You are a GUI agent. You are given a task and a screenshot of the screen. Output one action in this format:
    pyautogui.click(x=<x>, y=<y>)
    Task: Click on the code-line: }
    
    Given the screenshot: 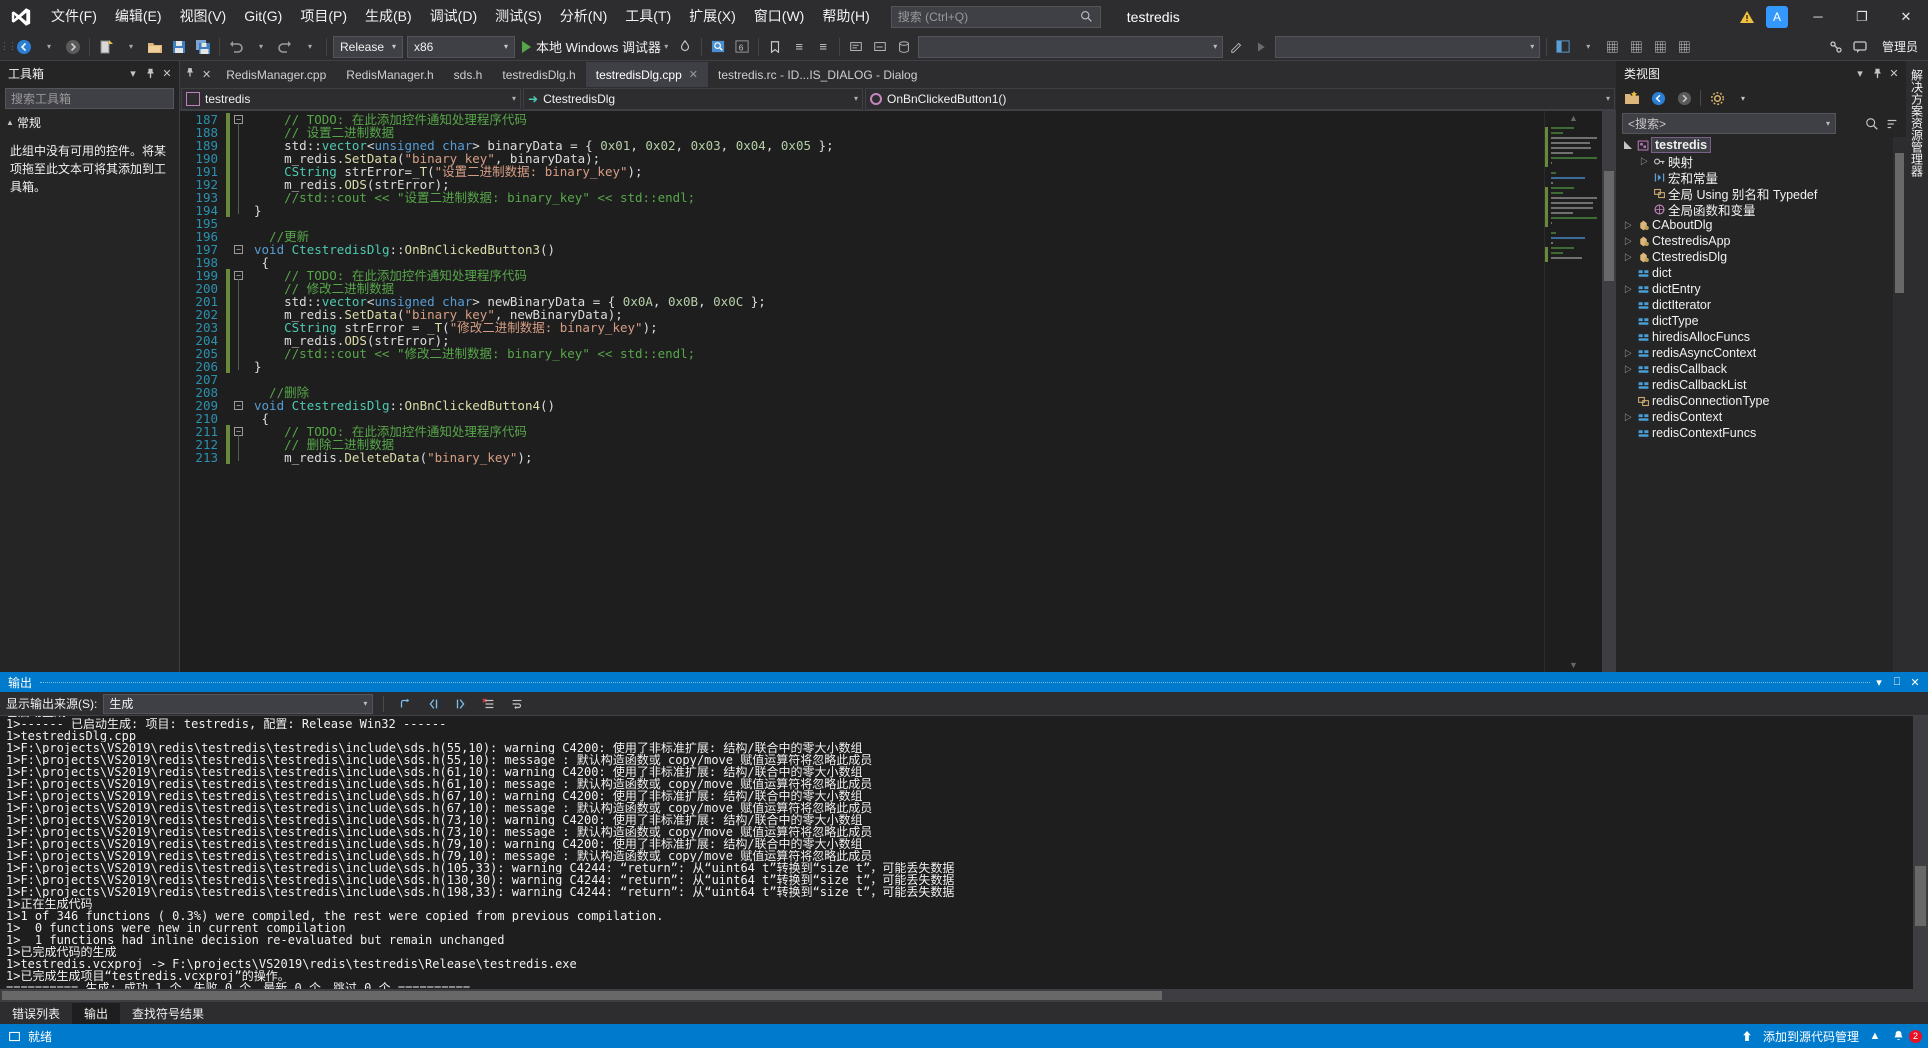 What is the action you would take?
    pyautogui.click(x=258, y=366)
    